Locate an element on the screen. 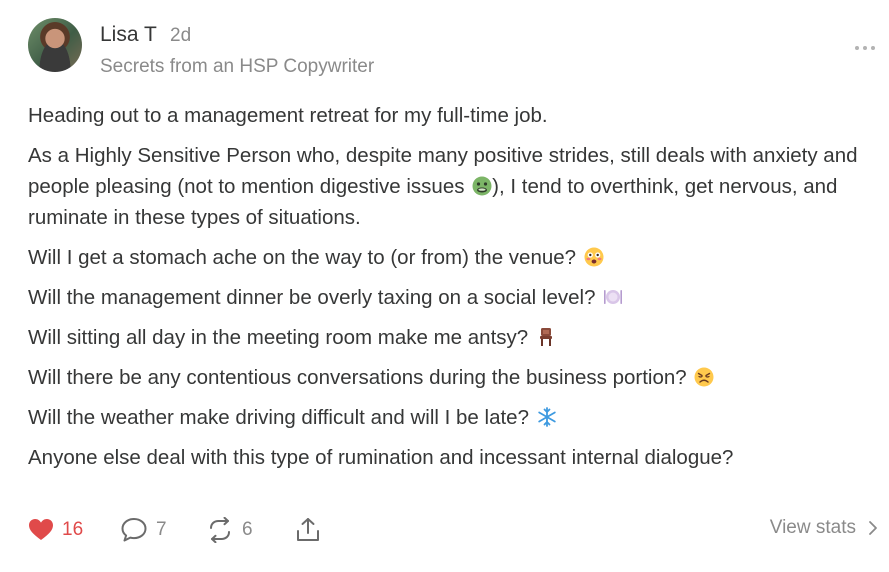 The width and height of the screenshot is (889, 572). like-count: 16 is located at coordinates (73, 529).